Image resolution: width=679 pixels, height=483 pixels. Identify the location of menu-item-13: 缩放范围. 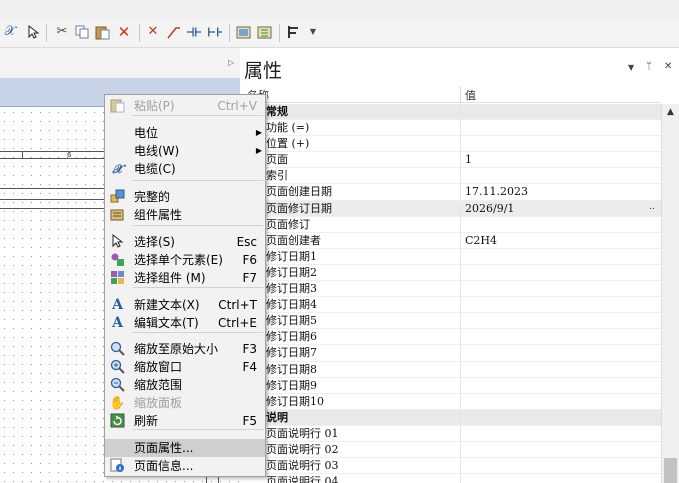
(185, 385).